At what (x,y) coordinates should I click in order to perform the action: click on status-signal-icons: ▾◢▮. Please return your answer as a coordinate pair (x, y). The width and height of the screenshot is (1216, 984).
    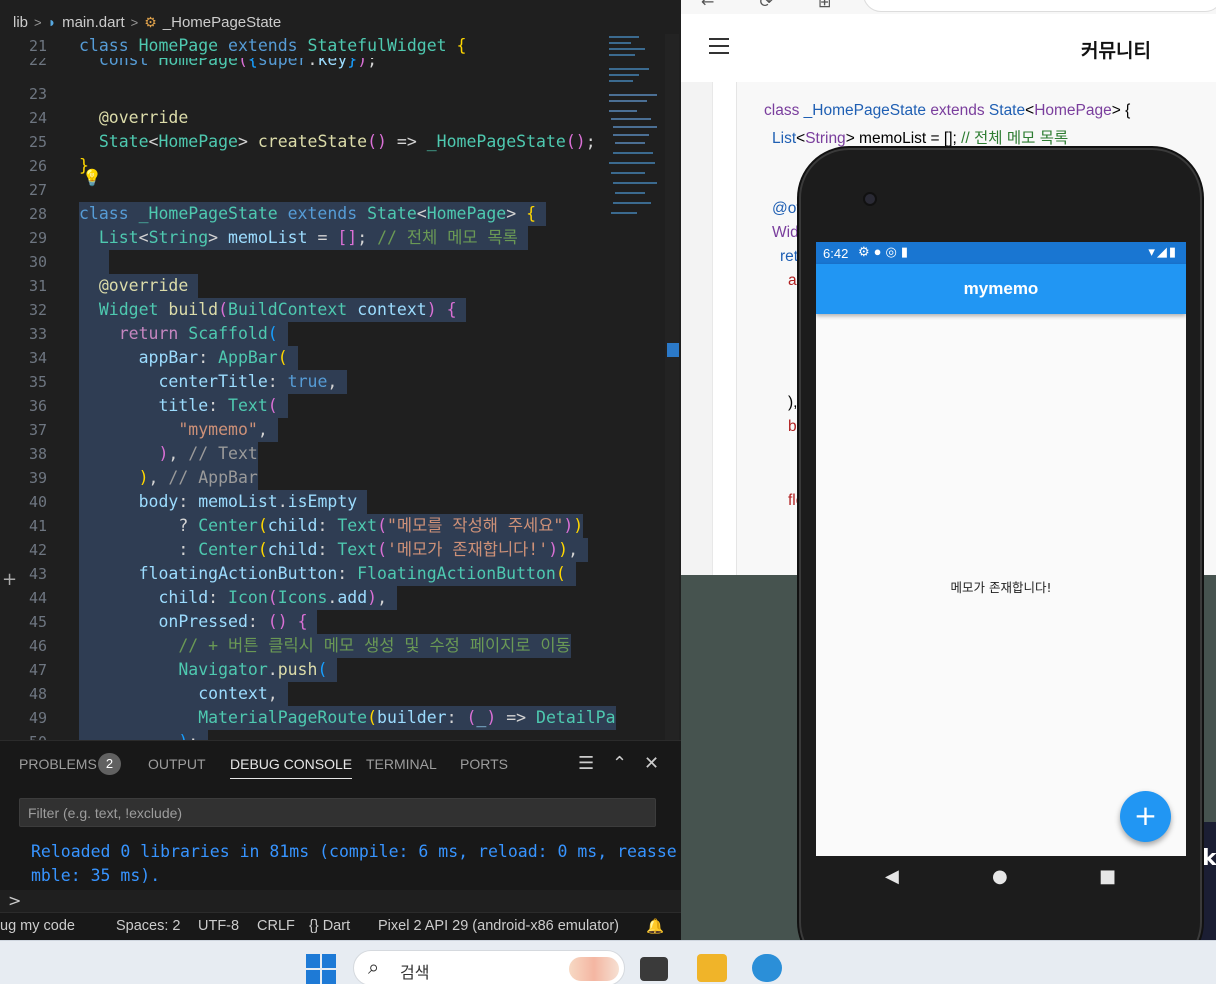
    Looking at the image, I should click on (1163, 251).